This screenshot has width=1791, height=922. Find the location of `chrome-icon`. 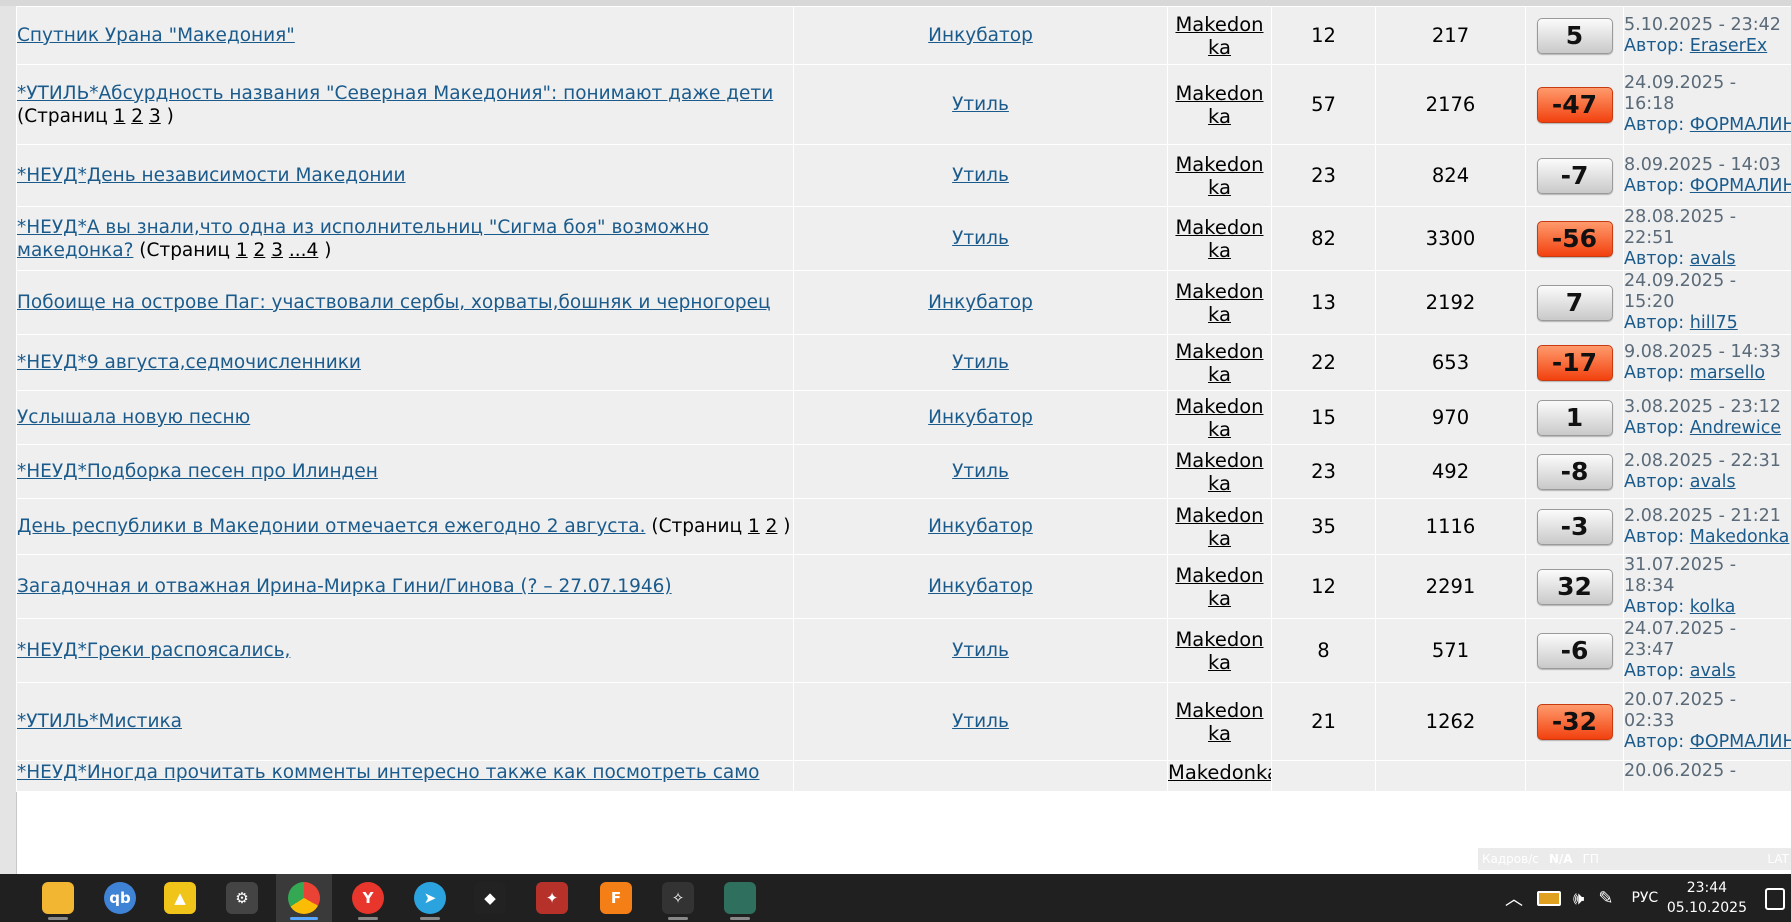

chrome-icon is located at coordinates (304, 898).